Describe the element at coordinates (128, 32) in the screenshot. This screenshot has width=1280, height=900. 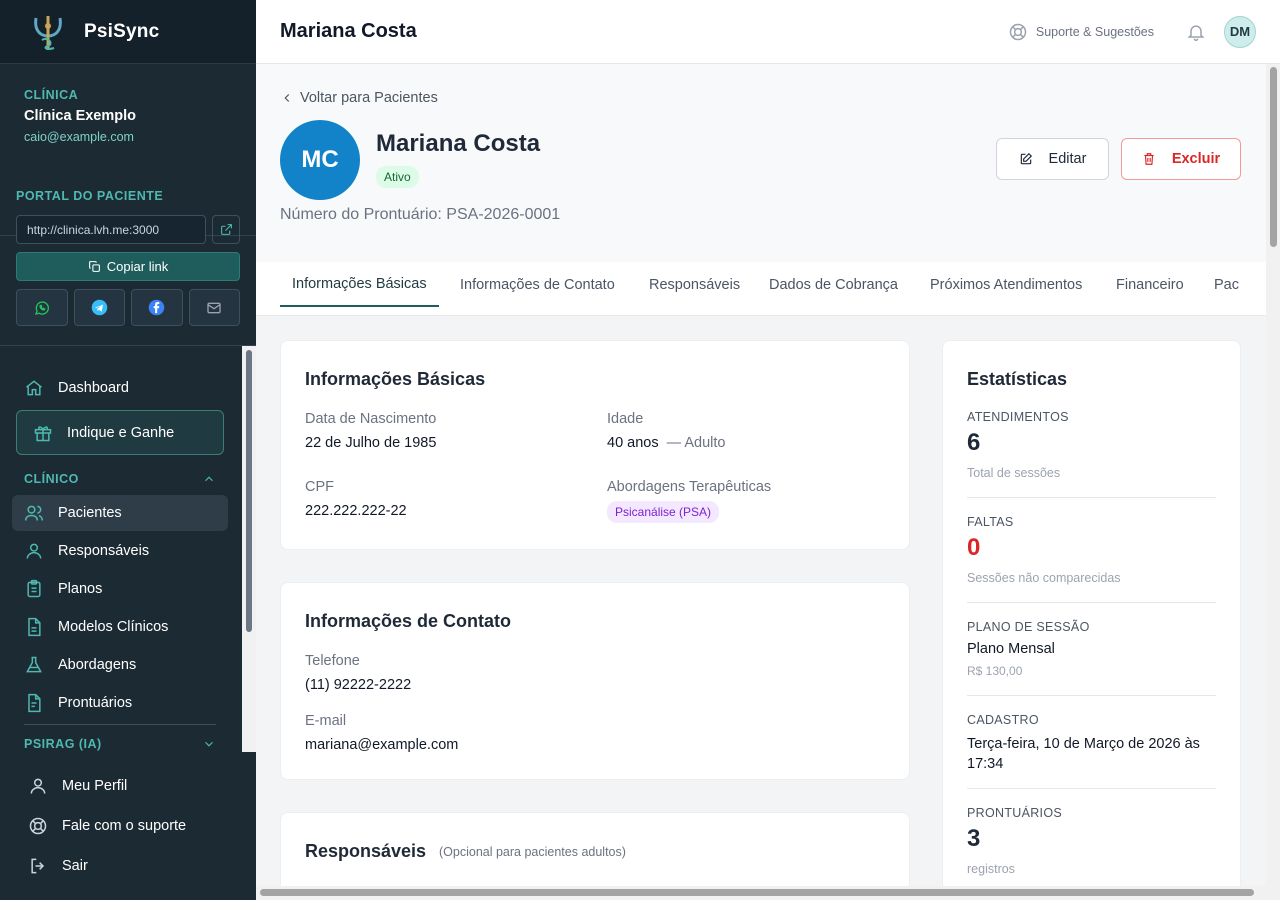
I see `brand: PsiSync` at that location.